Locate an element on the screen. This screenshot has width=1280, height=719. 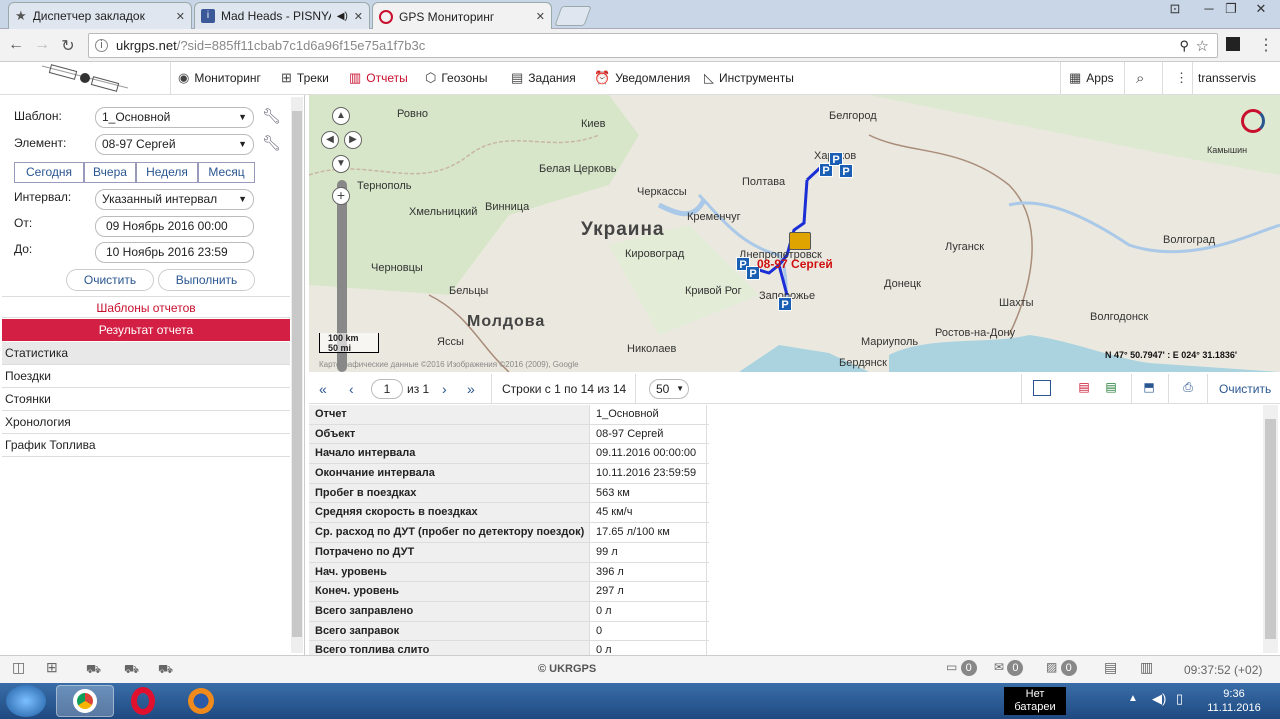
pan-right-button: ▶ is located at coordinates (353, 140).